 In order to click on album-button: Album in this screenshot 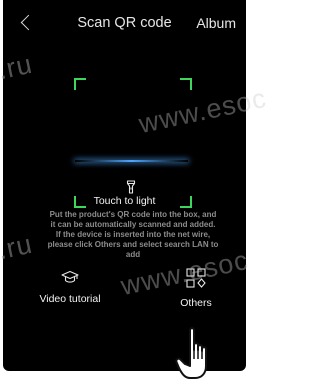, I will do `click(216, 23)`.